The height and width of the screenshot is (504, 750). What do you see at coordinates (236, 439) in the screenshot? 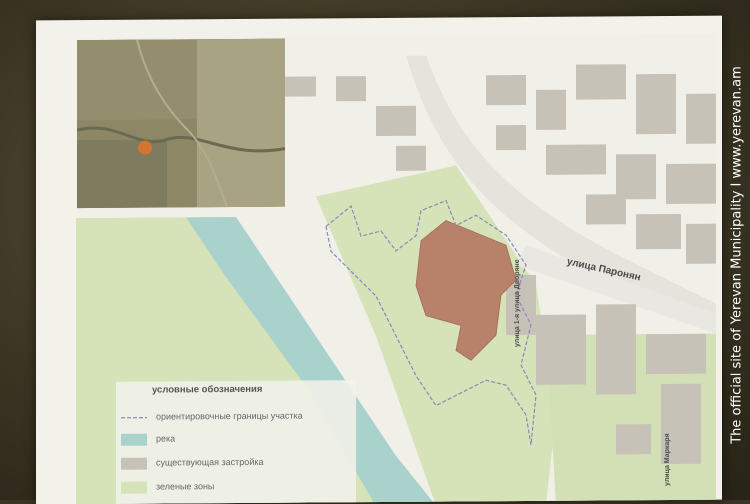
I see `legend-item-river: река` at bounding box center [236, 439].